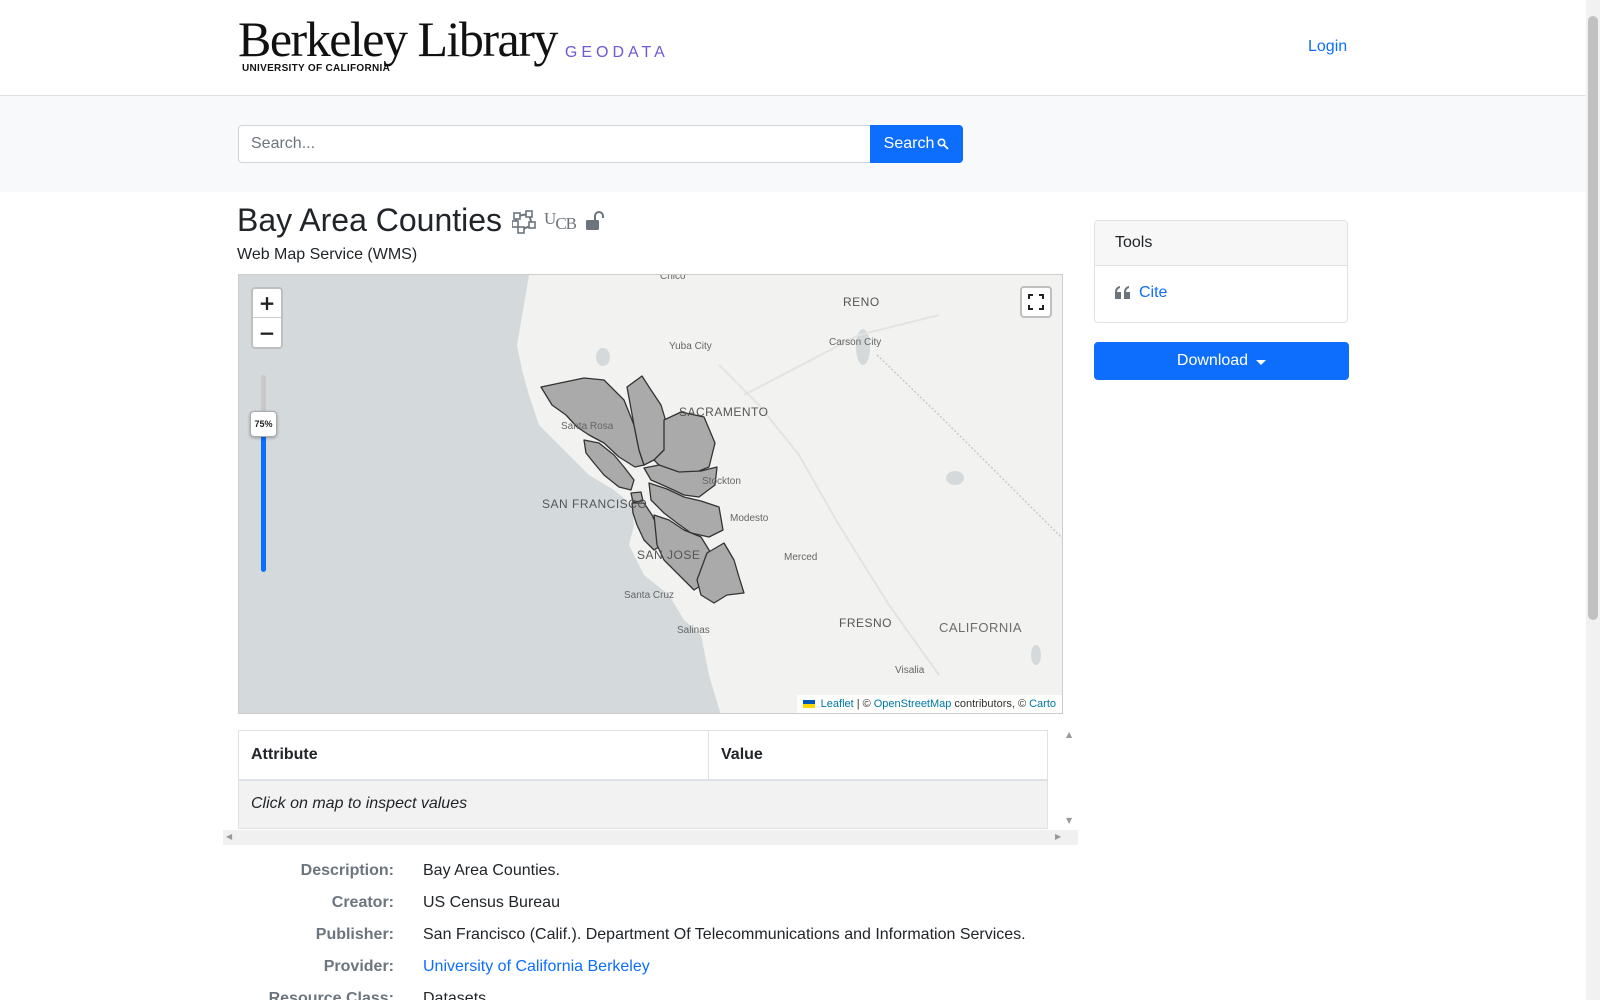 This screenshot has width=1600, height=1000. Describe the element at coordinates (955, 478) in the screenshot. I see `tulare-lake` at that location.